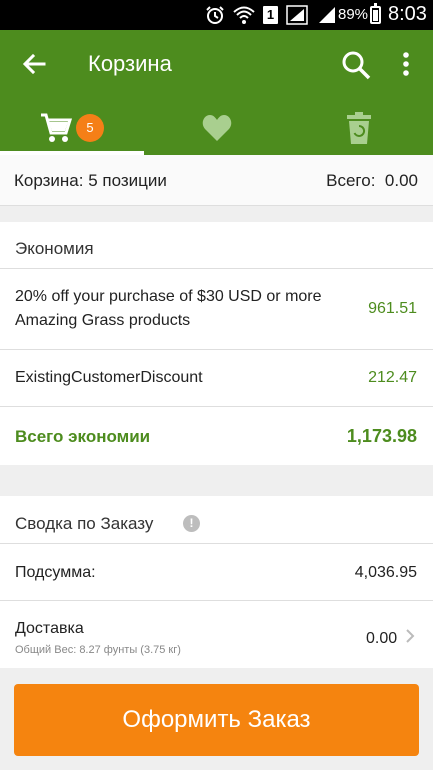 The image size is (433, 770). Describe the element at coordinates (401, 180) in the screenshot. I see `cart-total-value: 0.00` at that location.